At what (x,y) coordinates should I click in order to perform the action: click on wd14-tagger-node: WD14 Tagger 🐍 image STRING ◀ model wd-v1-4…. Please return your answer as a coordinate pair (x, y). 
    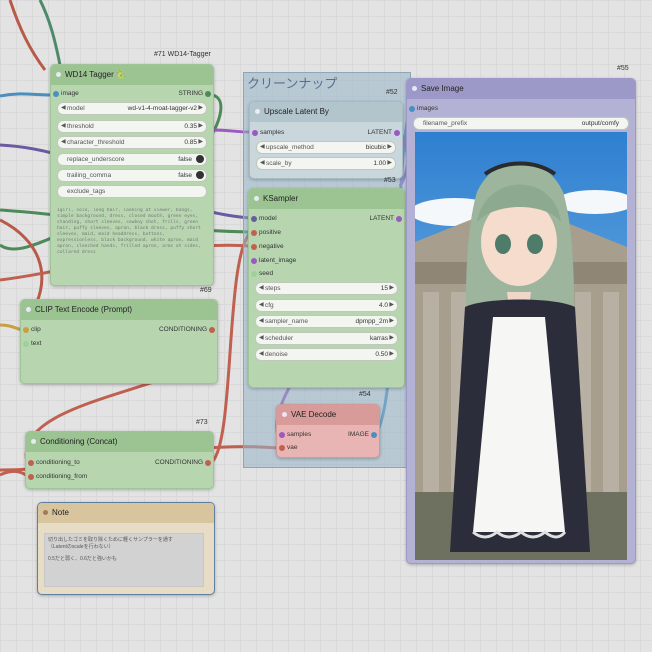
    Looking at the image, I should click on (132, 175).